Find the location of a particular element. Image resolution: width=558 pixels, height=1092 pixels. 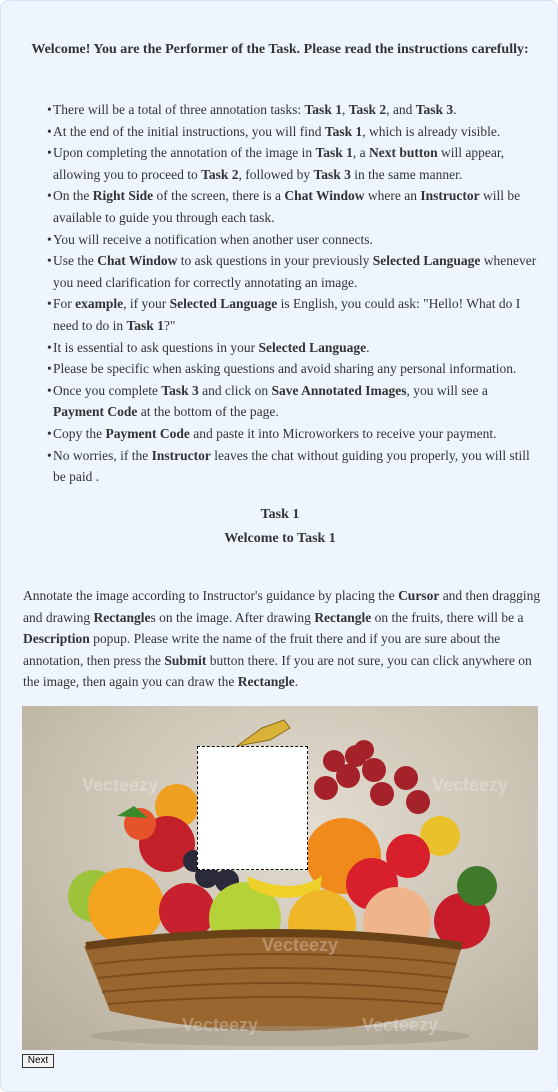

plain-text: Once you complete is located at coordinates (107, 390).